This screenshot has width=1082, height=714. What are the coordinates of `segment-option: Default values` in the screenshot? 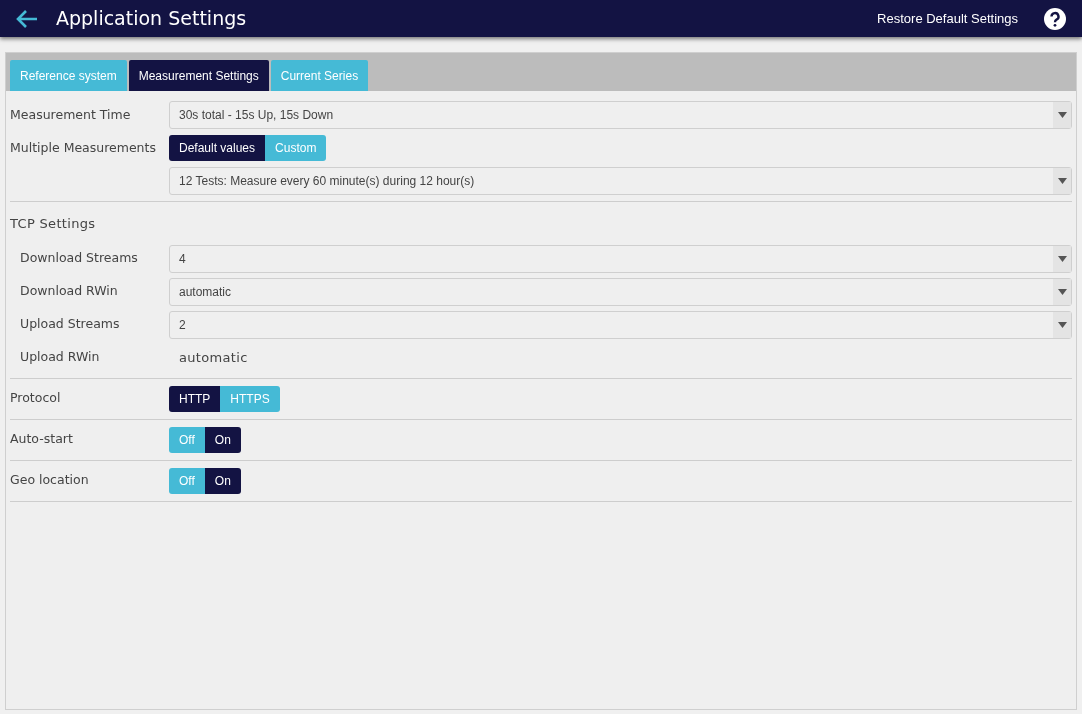 It's located at (217, 148).